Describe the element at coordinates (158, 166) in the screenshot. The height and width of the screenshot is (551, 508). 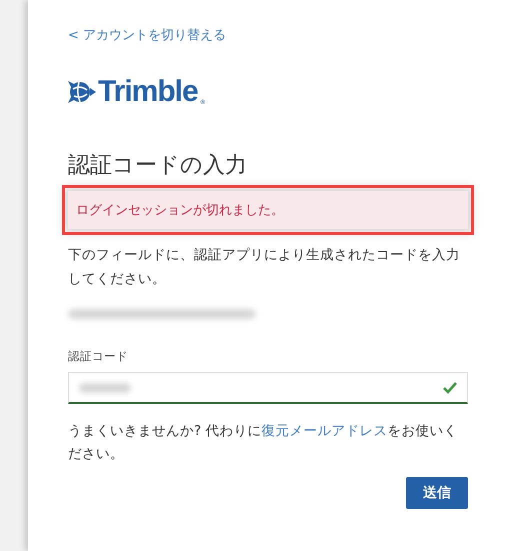
I see `page-heading: 認証コードの入力` at that location.